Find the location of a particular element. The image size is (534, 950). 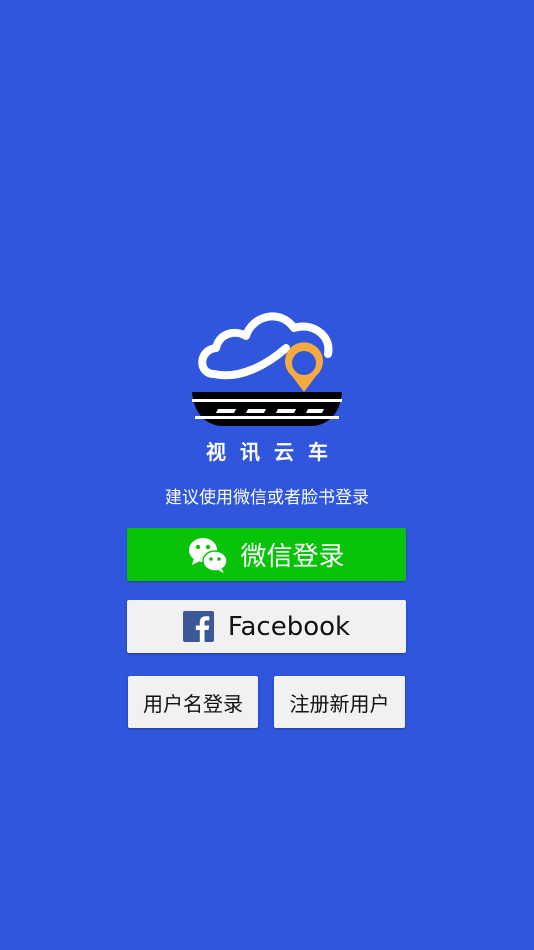

app-logo is located at coordinates (267, 369).